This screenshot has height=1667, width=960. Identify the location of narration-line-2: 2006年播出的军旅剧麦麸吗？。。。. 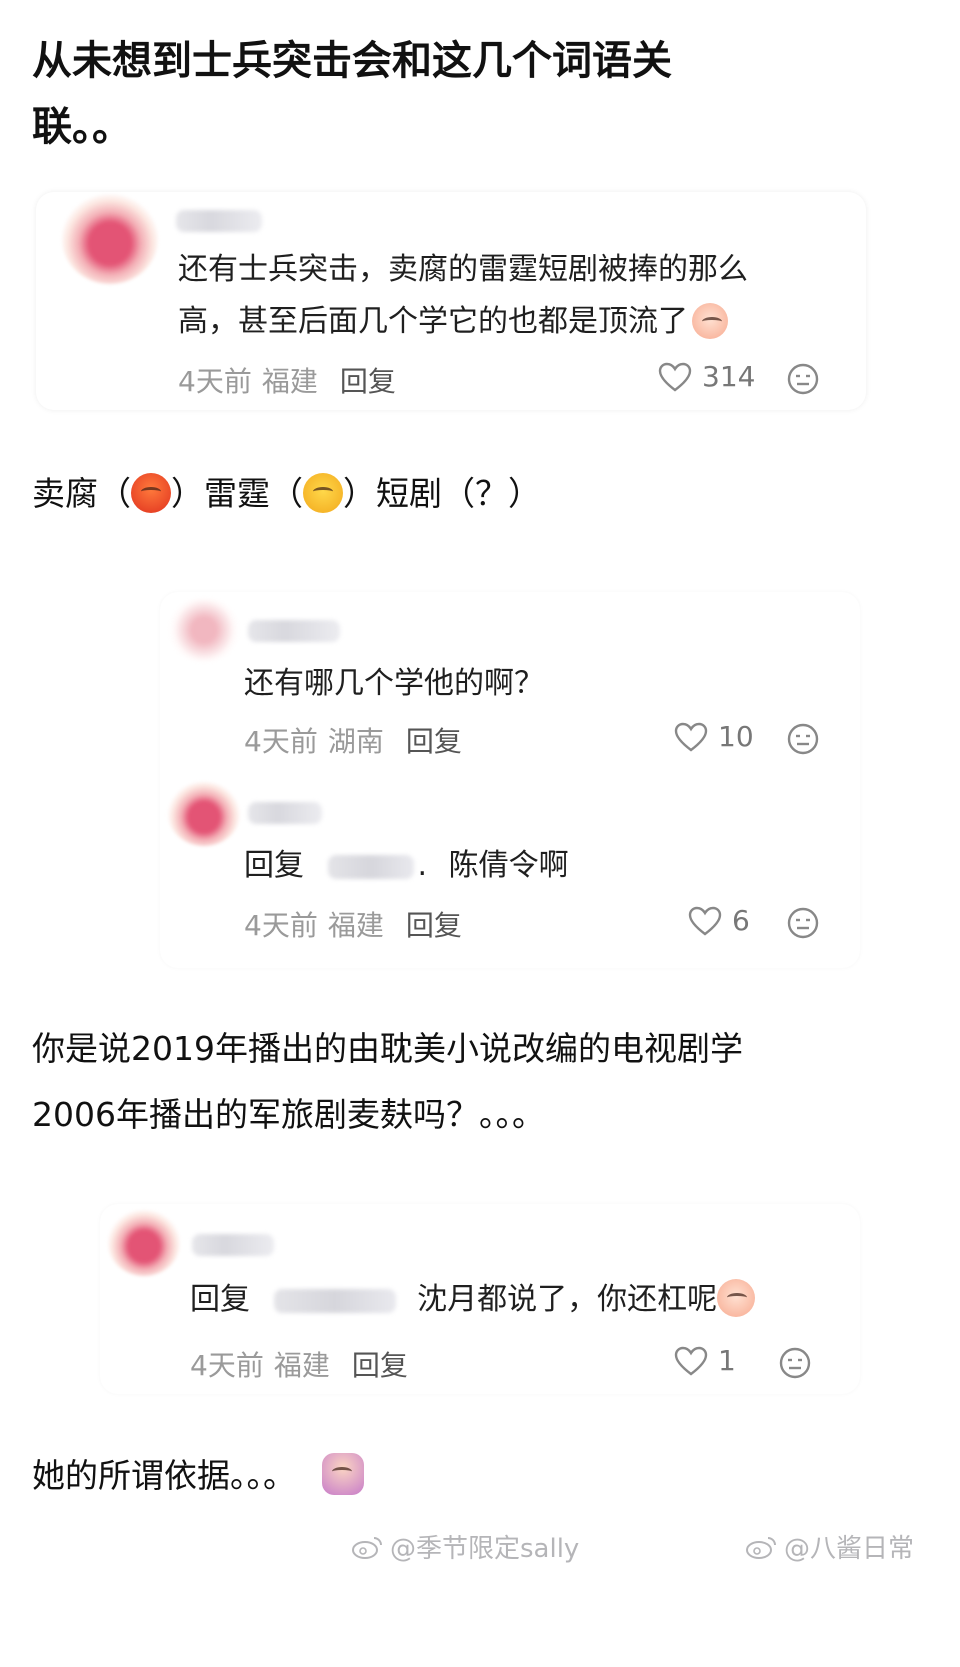
(288, 1114).